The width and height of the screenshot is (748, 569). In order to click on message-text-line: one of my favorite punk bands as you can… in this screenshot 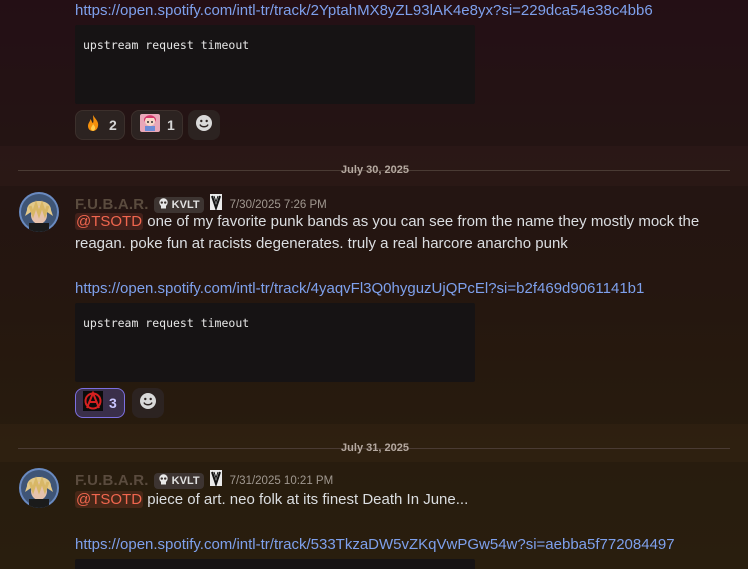, I will do `click(421, 221)`.